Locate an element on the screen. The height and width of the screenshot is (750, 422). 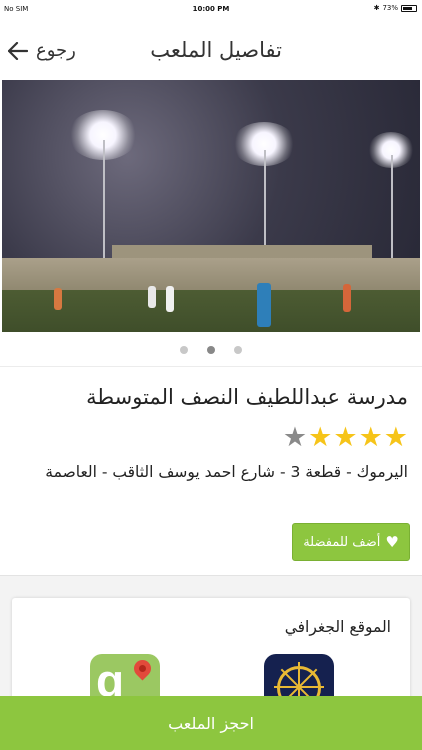
carousel-indicator is located at coordinates (211, 350).